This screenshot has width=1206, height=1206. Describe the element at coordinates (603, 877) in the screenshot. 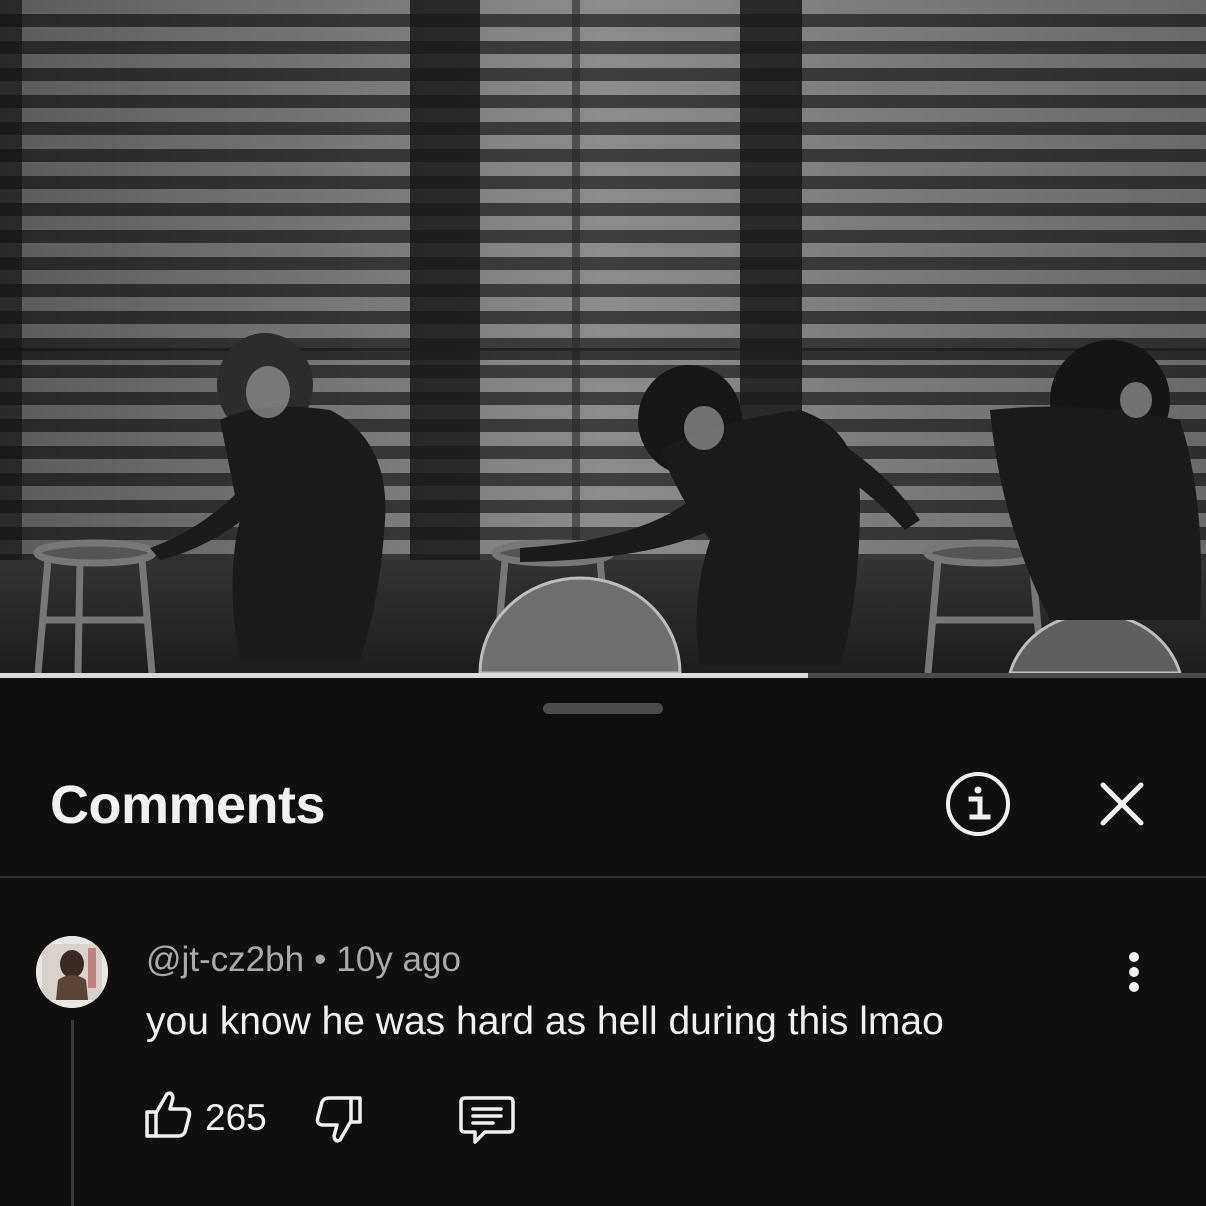

I see `header-divider` at that location.